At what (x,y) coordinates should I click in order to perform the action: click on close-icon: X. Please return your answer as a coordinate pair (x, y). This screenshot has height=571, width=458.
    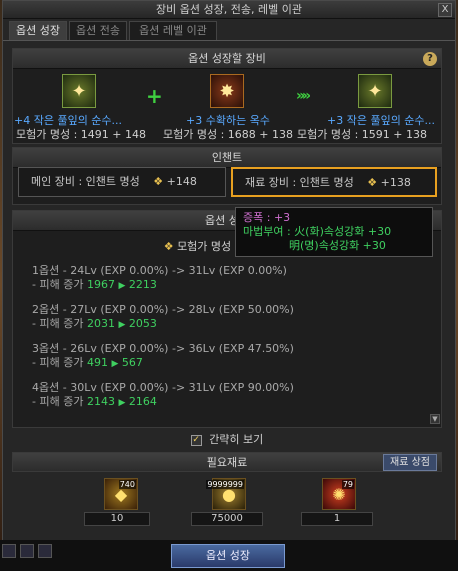
    Looking at the image, I should click on (445, 10).